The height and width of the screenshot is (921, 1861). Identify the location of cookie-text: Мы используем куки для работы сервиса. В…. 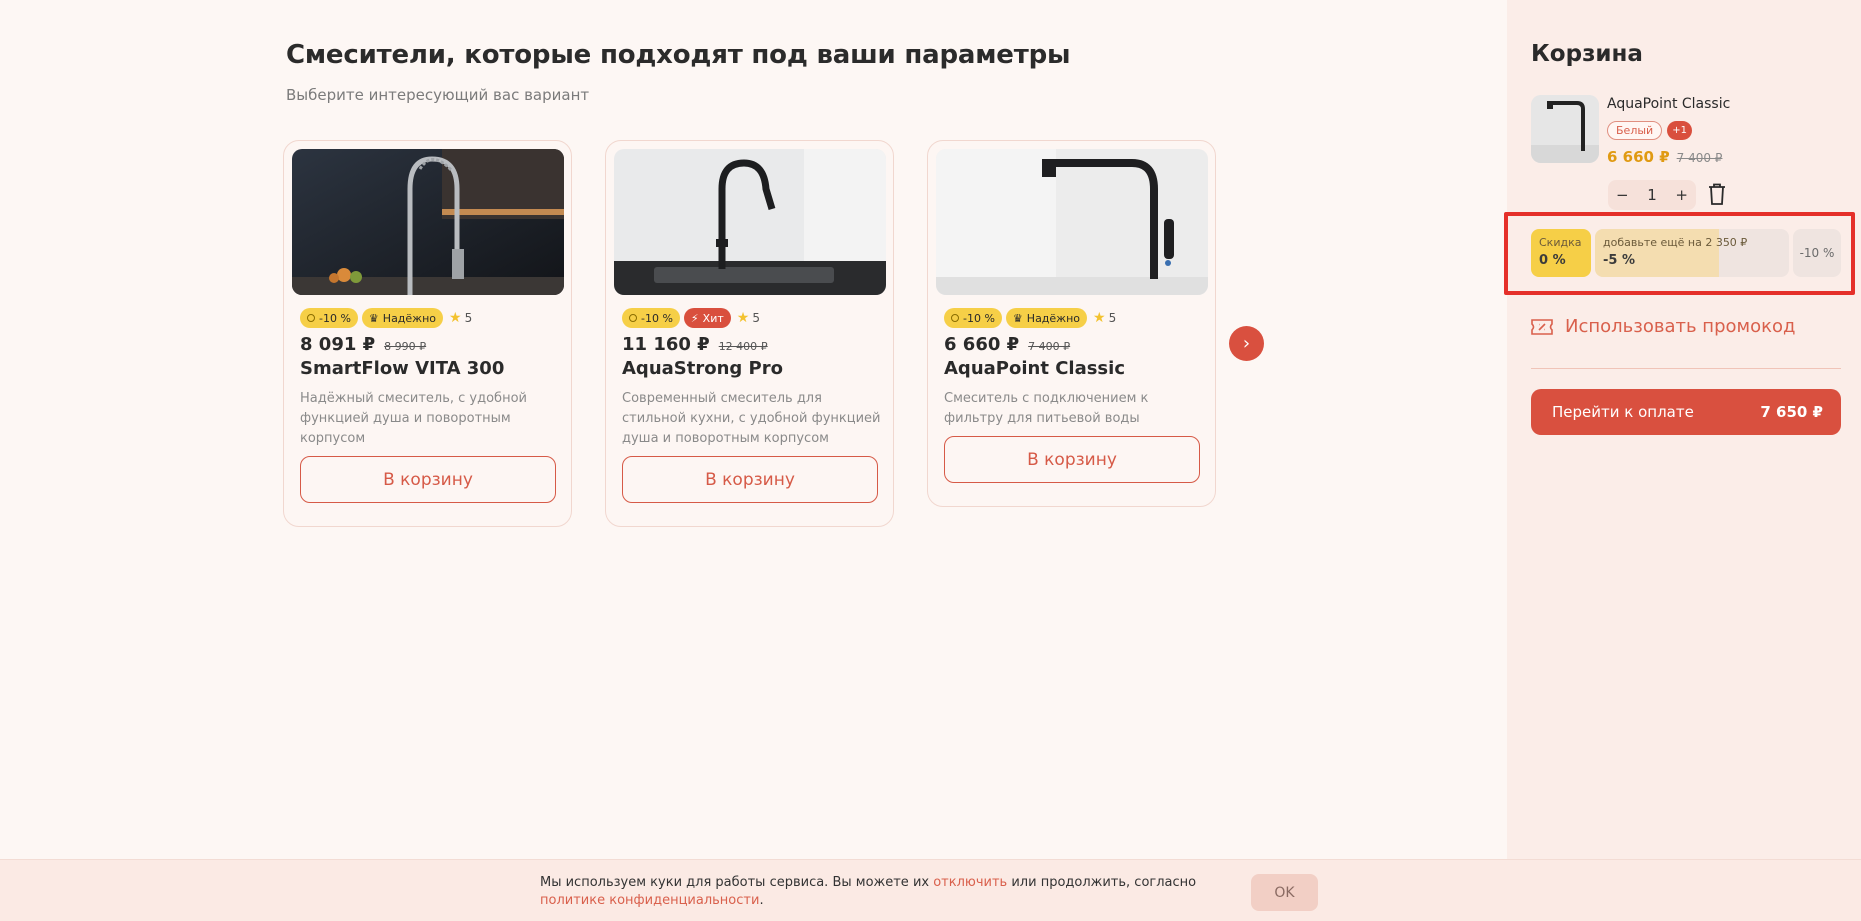
(890, 892).